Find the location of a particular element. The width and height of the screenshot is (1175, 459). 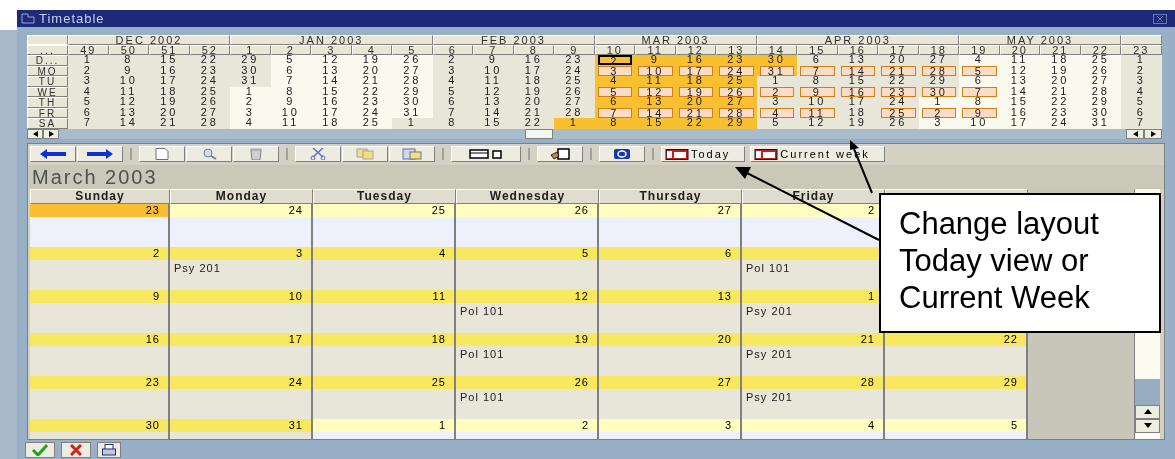

week-number: 51 is located at coordinates (169, 50).